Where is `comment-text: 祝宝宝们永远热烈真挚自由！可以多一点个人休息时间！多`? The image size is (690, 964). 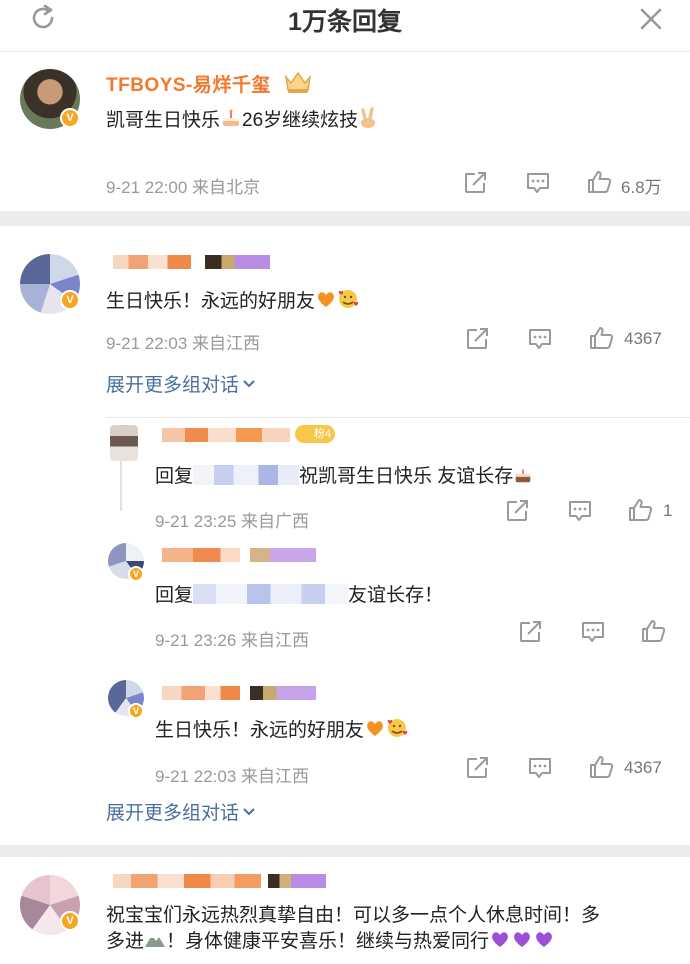 comment-text: 祝宝宝们永远热烈真挚自由！可以多一点个人休息时间！多 is located at coordinates (353, 915).